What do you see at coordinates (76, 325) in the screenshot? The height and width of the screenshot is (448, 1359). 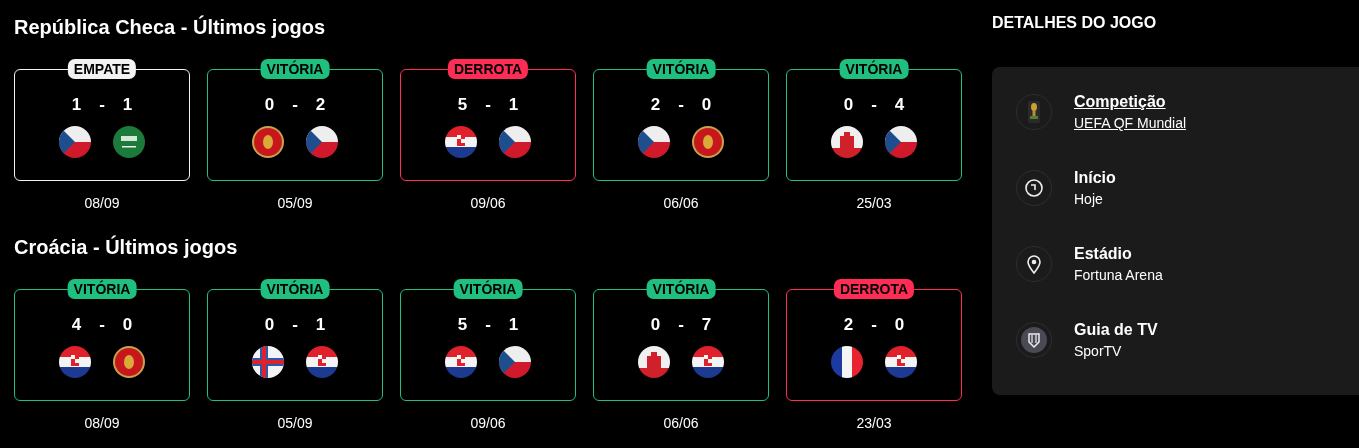 I see `home-score: 4` at bounding box center [76, 325].